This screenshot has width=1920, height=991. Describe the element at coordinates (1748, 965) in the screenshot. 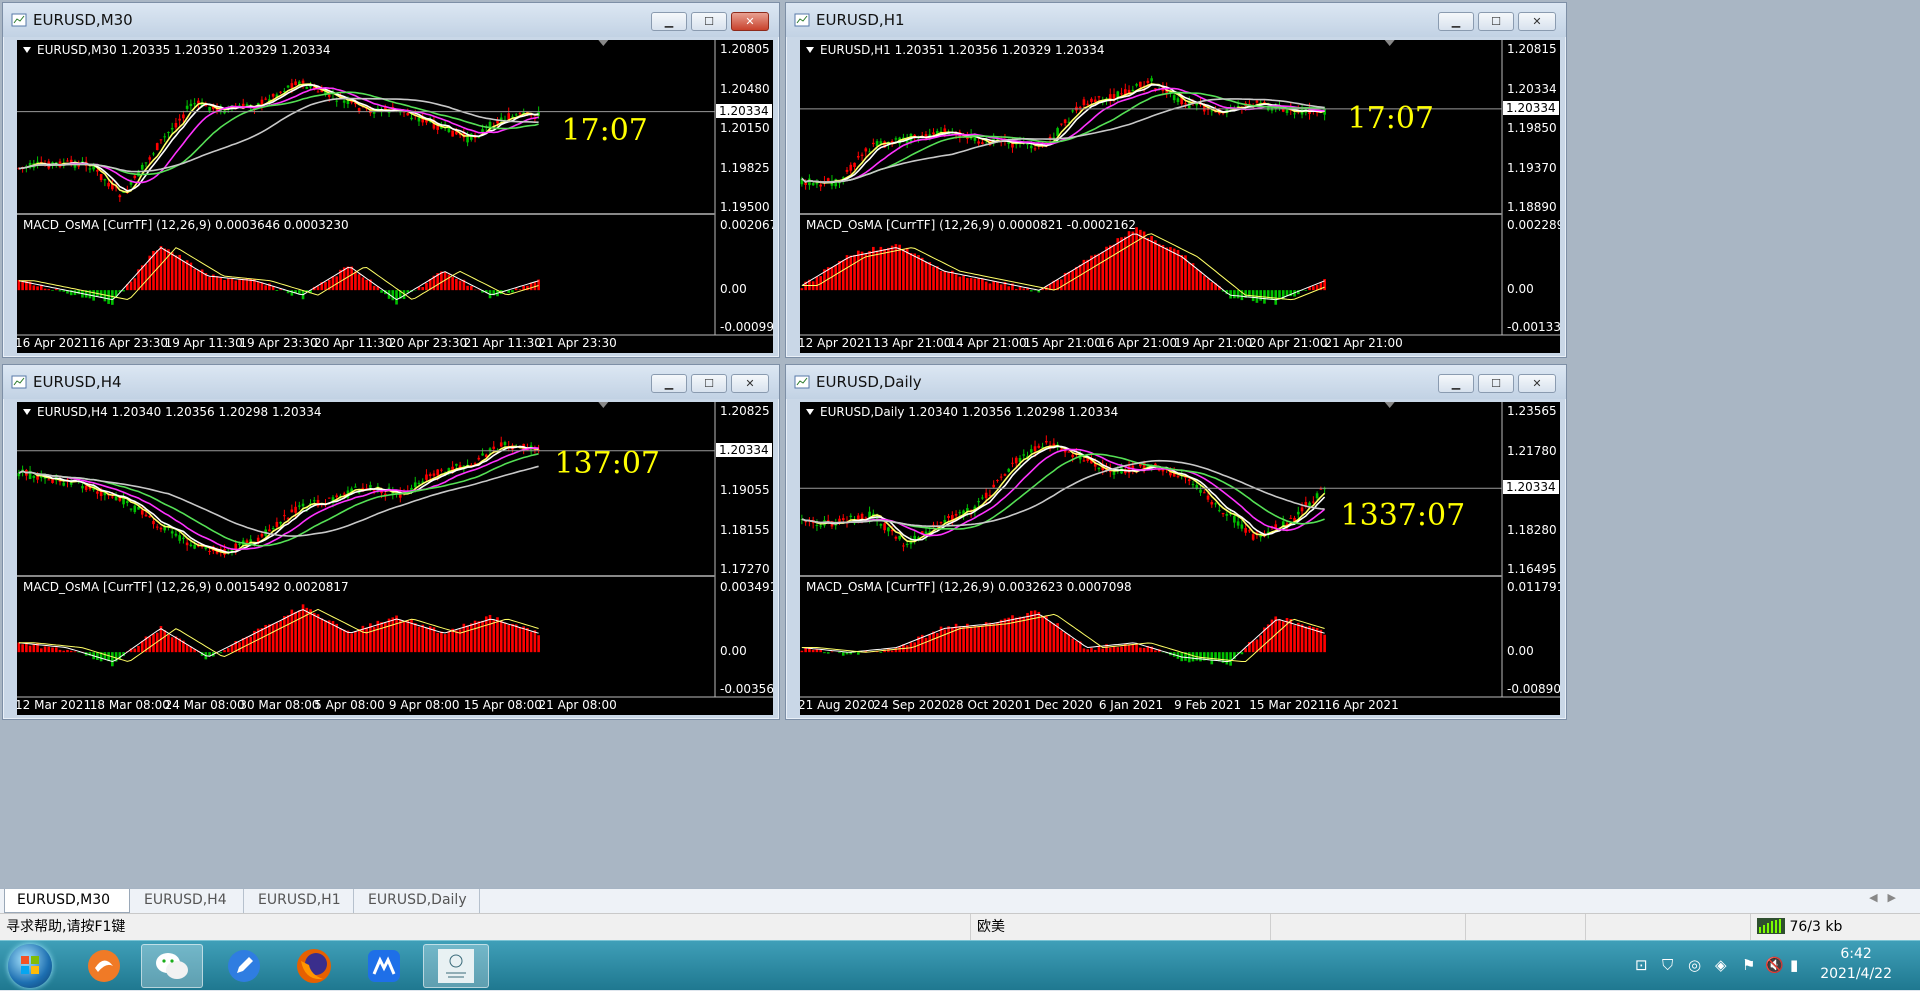

I see `tray-flag-icon: ⚑` at that location.